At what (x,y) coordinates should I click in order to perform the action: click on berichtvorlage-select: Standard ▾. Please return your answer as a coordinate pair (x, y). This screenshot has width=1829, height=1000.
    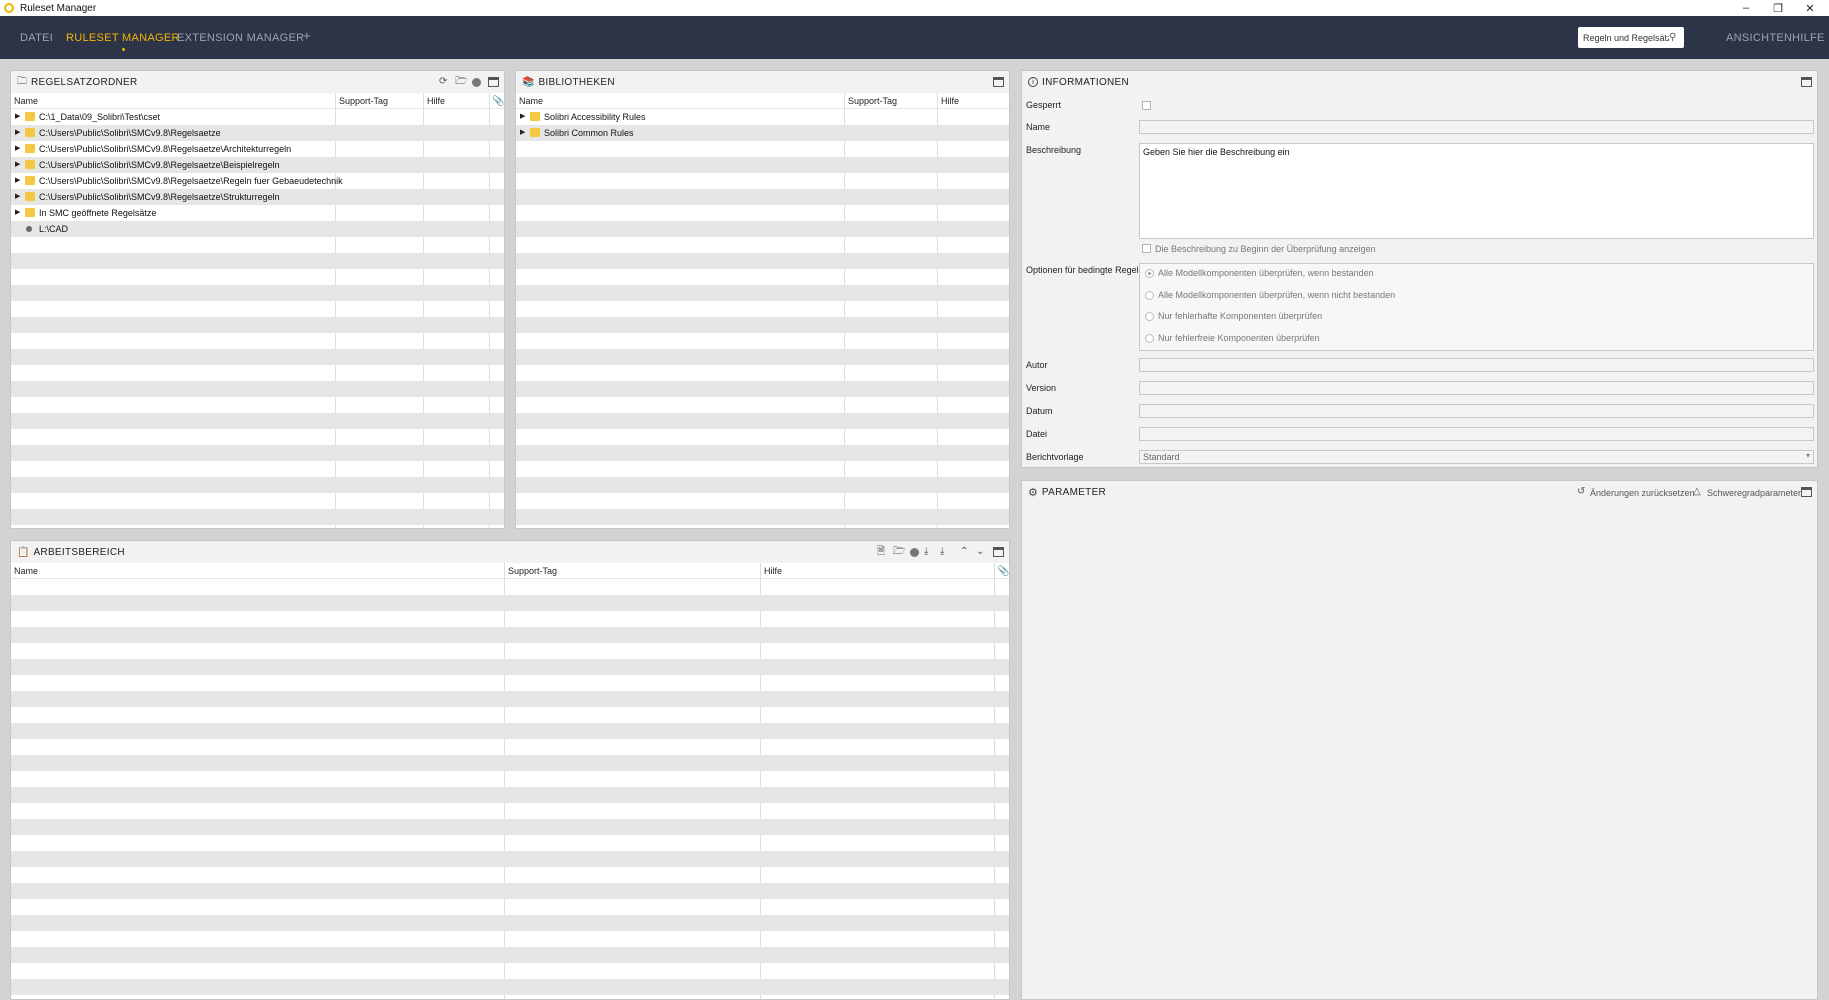
    Looking at the image, I should click on (1476, 457).